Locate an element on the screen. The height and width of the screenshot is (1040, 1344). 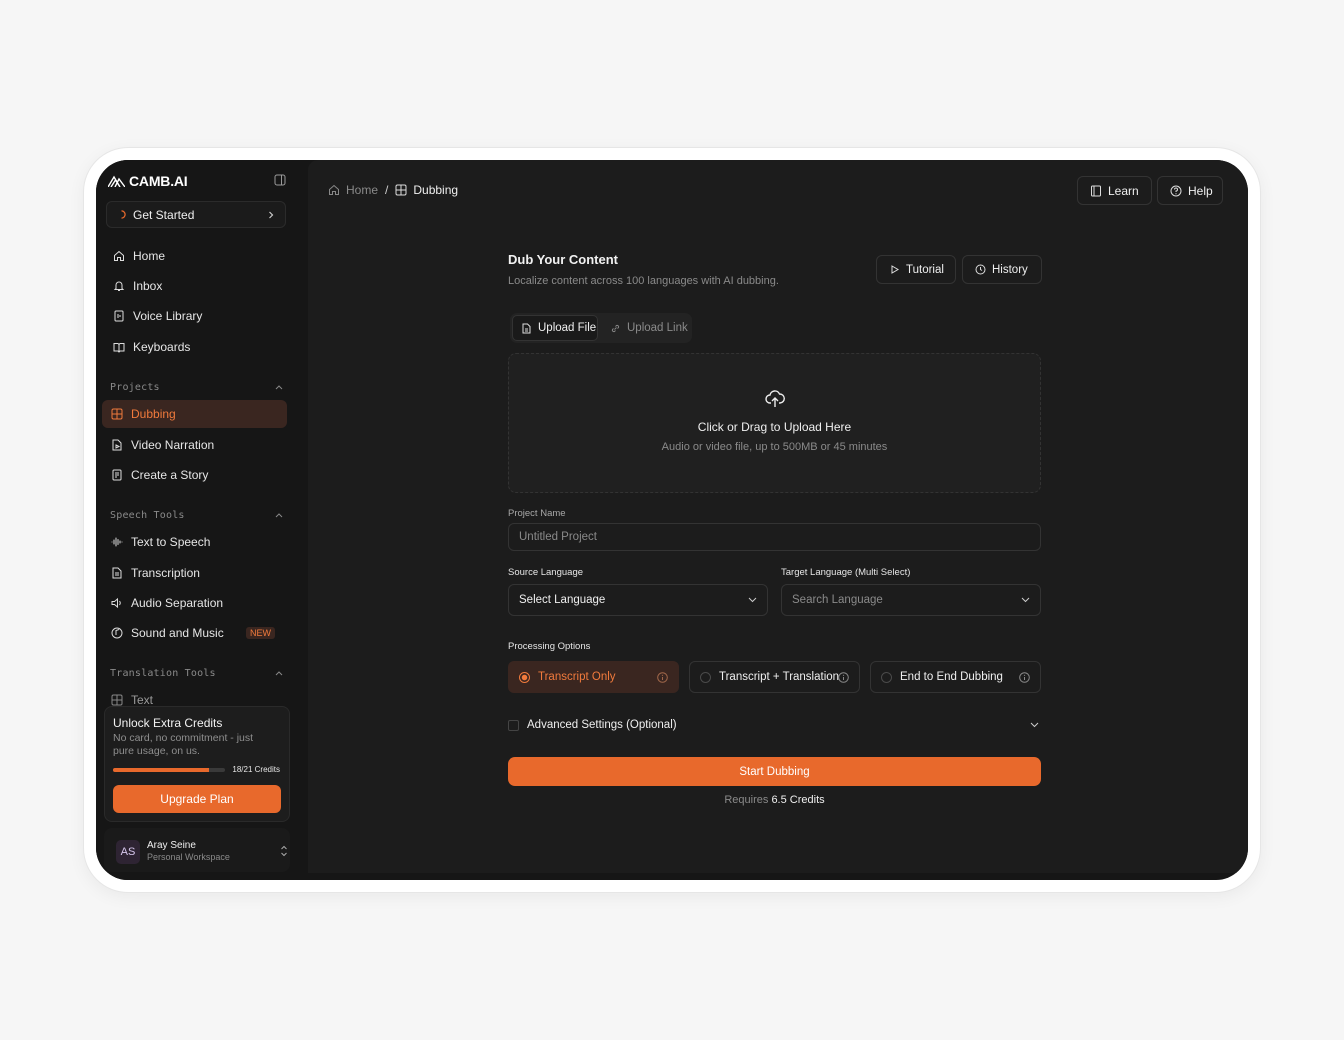
sidebar-item-sound-and-music: Sound and Music NEW is located at coordinates (193, 633).